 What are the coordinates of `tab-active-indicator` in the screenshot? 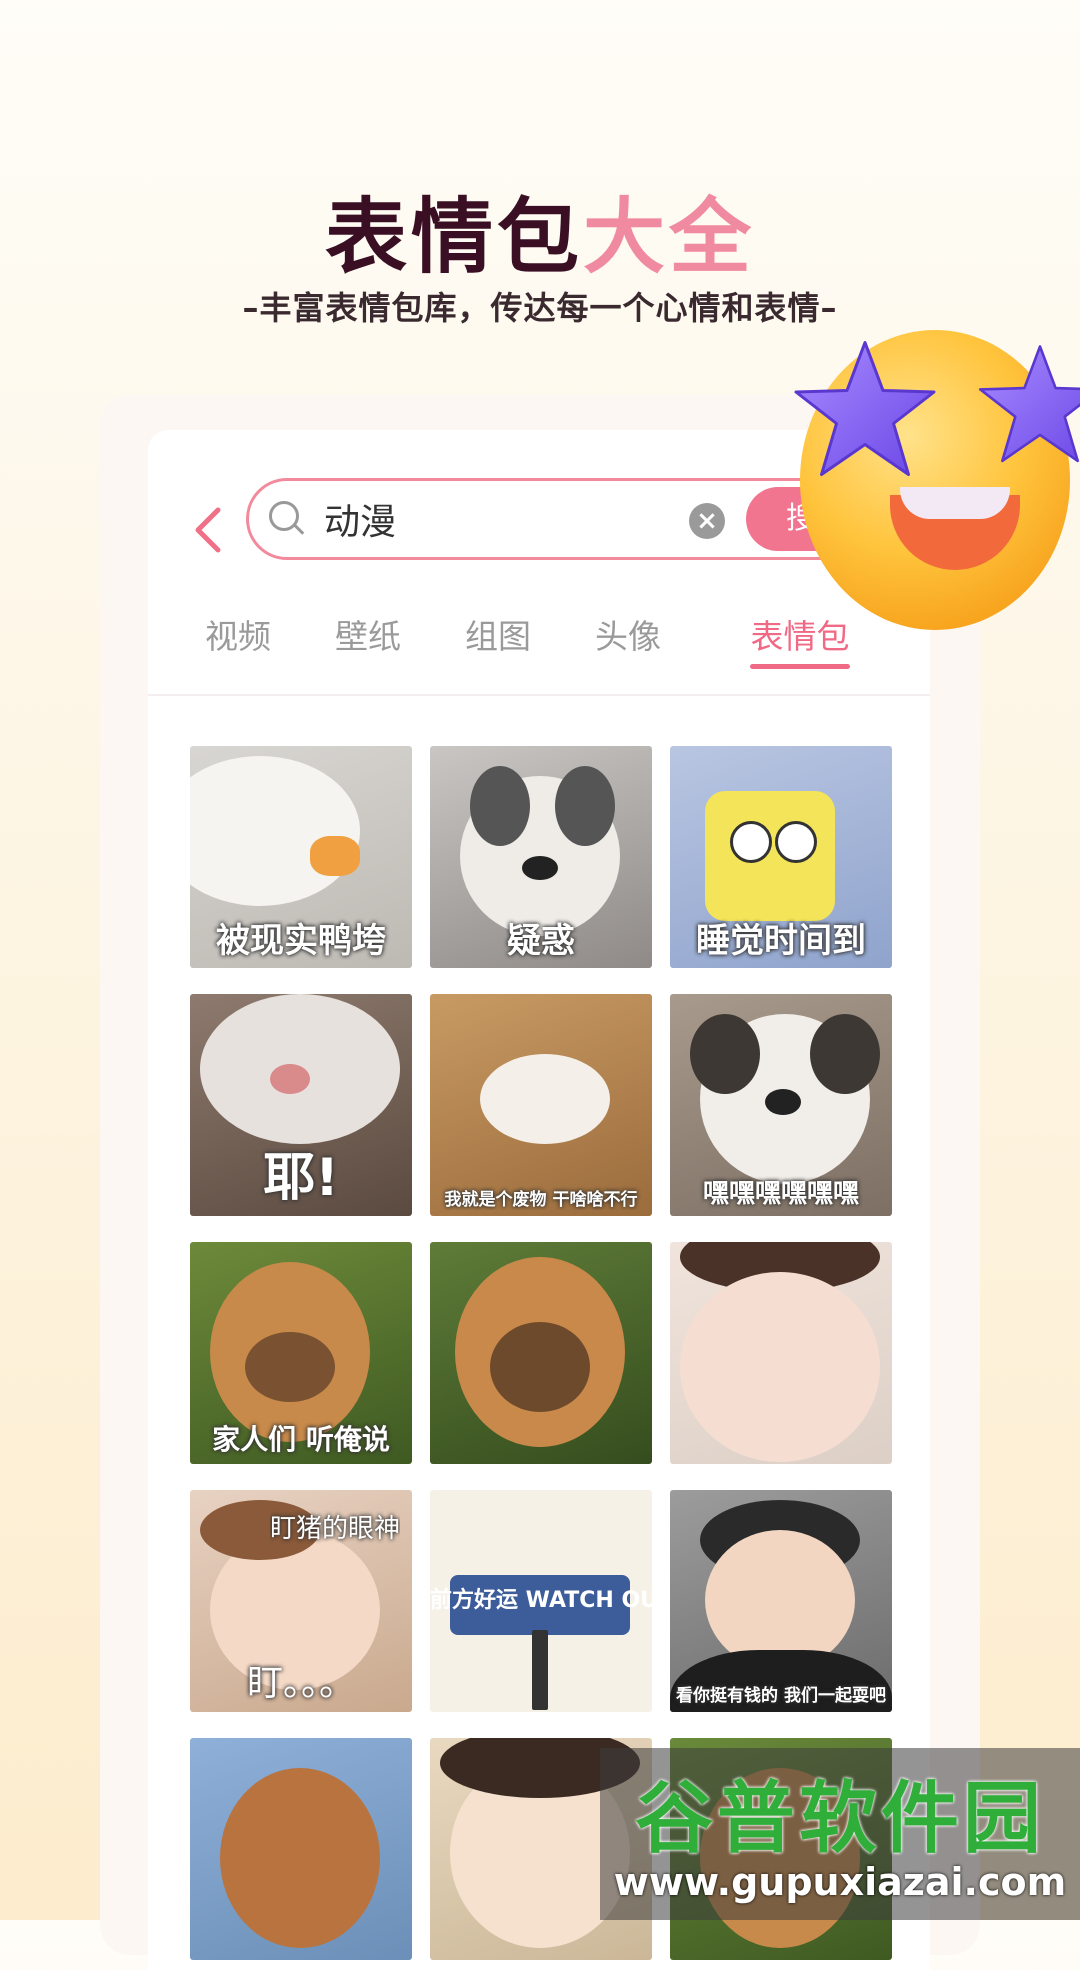 It's located at (800, 666).